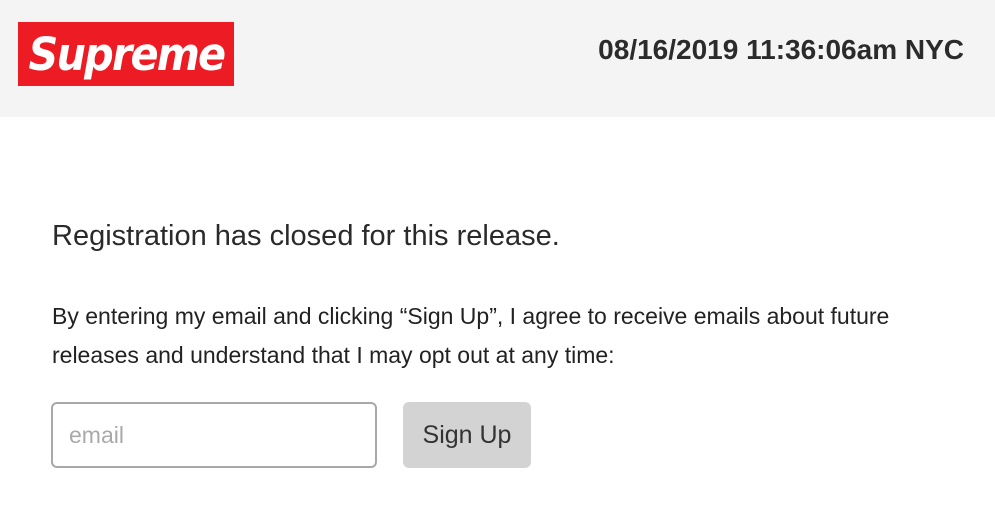 Image resolution: width=995 pixels, height=511 pixels. Describe the element at coordinates (781, 49) in the screenshot. I see `release-datetime: 08/16/2019 11:36:06am NYC` at that location.